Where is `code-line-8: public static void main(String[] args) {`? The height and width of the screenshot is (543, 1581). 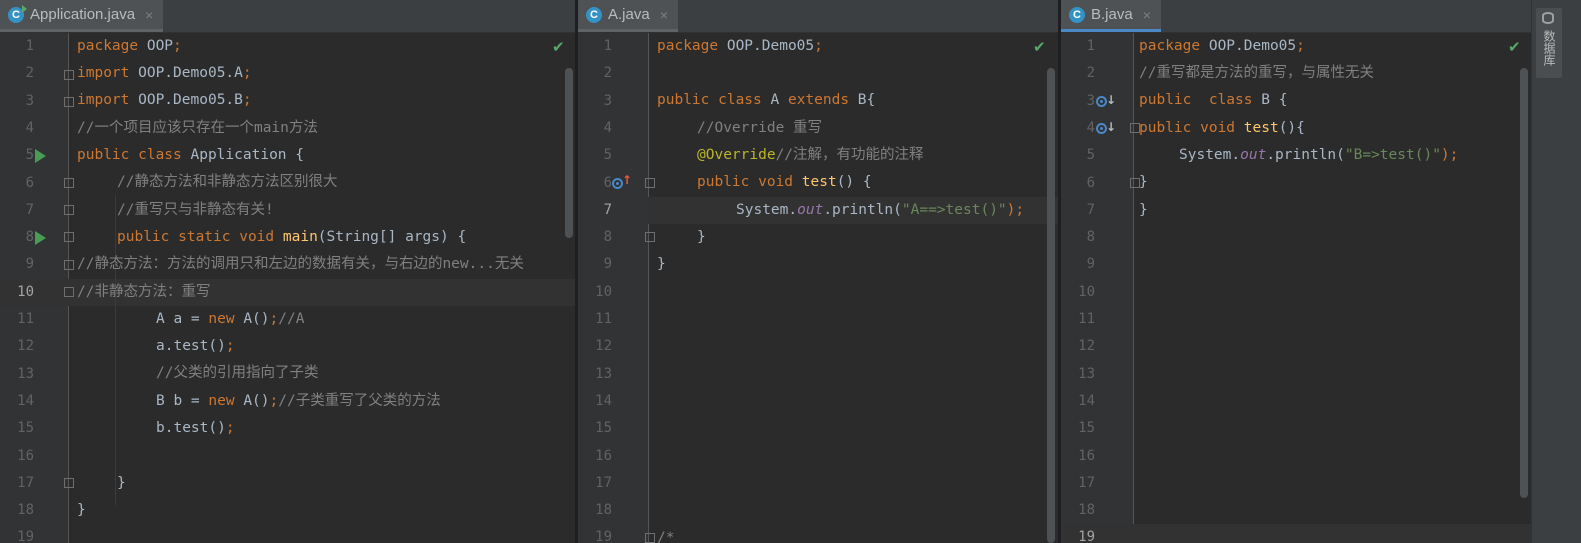 code-line-8: public static void main(String[] args) { is located at coordinates (292, 237).